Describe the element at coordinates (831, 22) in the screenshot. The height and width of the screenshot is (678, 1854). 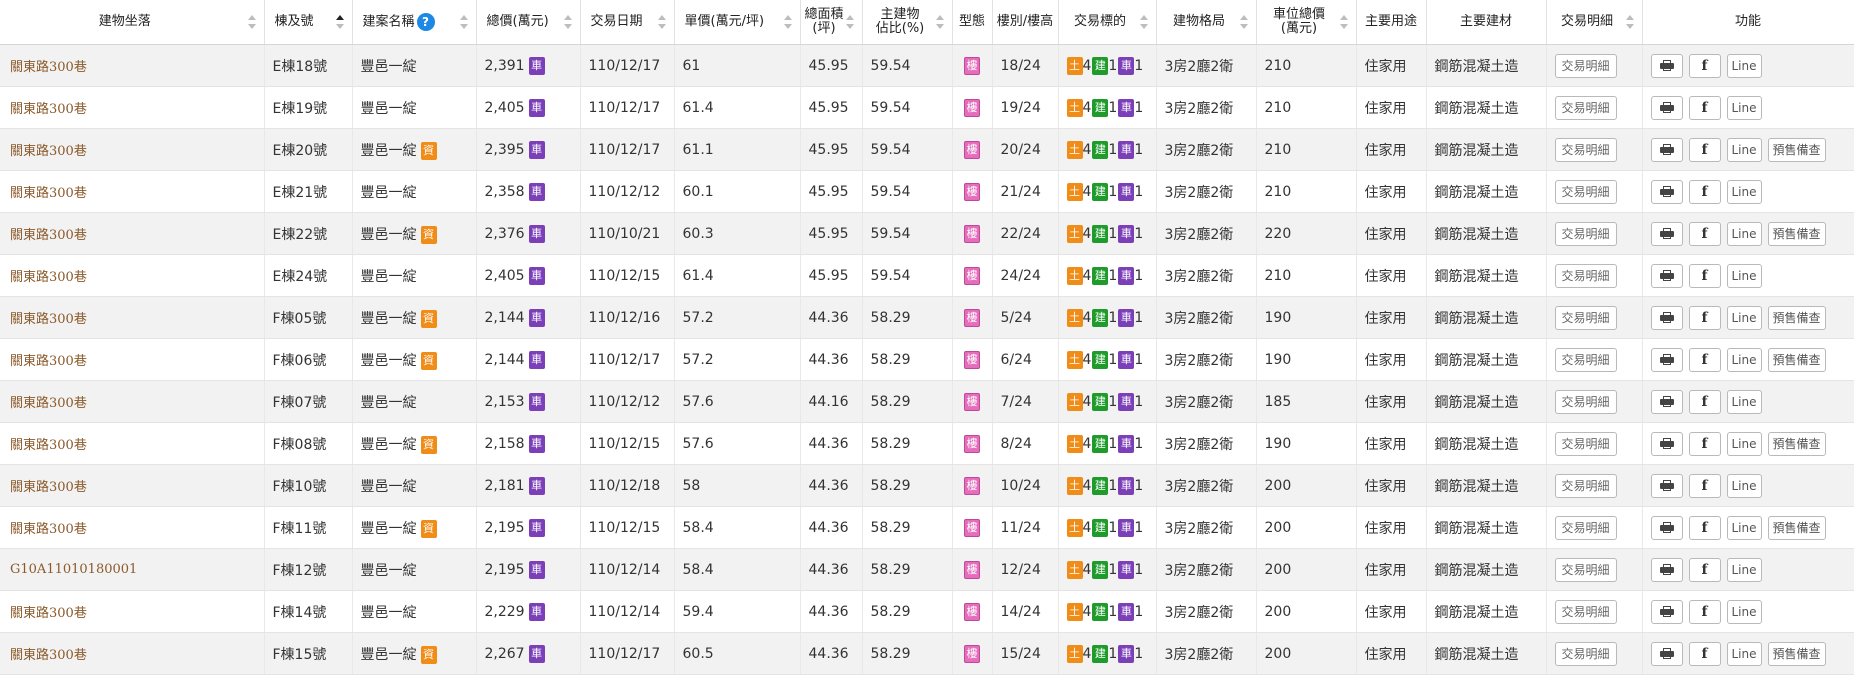
I see `col-area: 總面積 (坪)` at that location.